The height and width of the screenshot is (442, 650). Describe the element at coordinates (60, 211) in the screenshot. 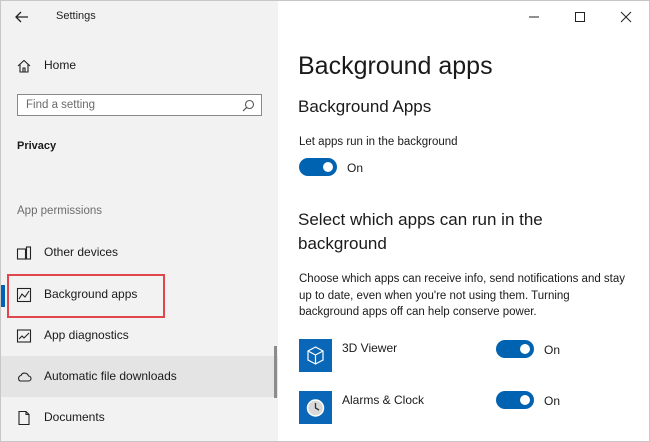

I see `permissions-header: App permissions` at that location.